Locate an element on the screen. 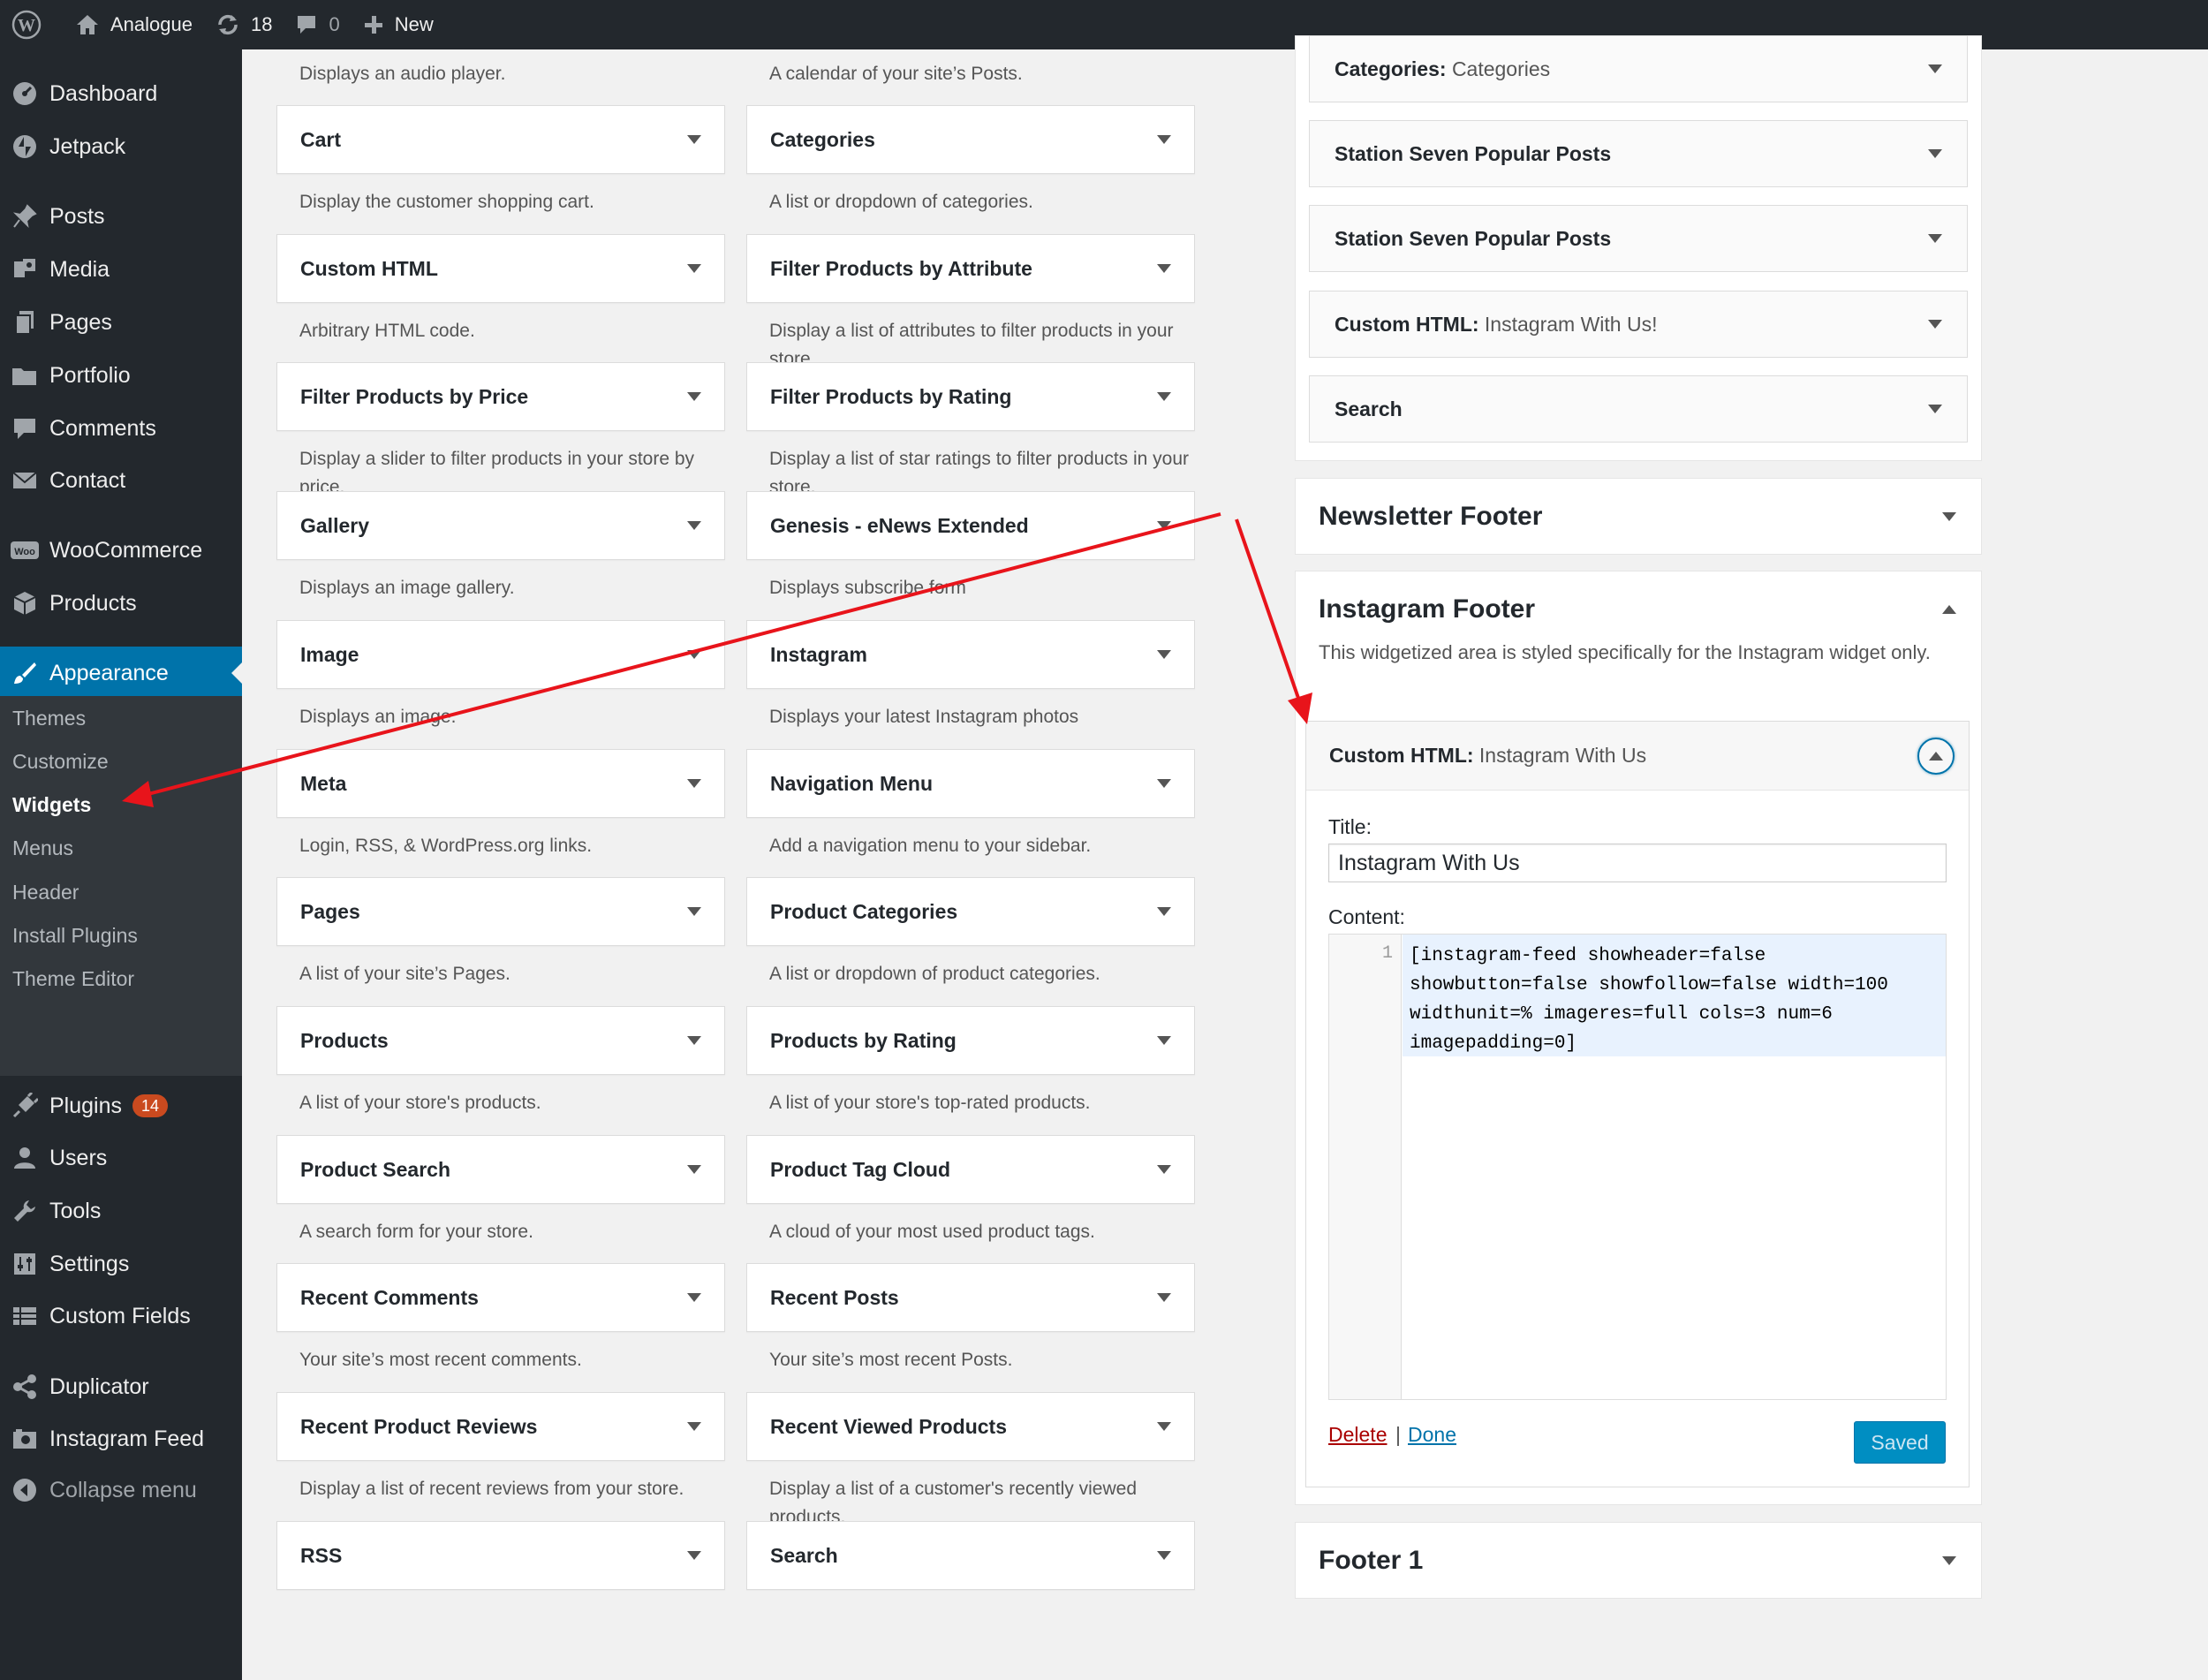 The width and height of the screenshot is (2208, 1680). nav-pages: Pages is located at coordinates (121, 322).